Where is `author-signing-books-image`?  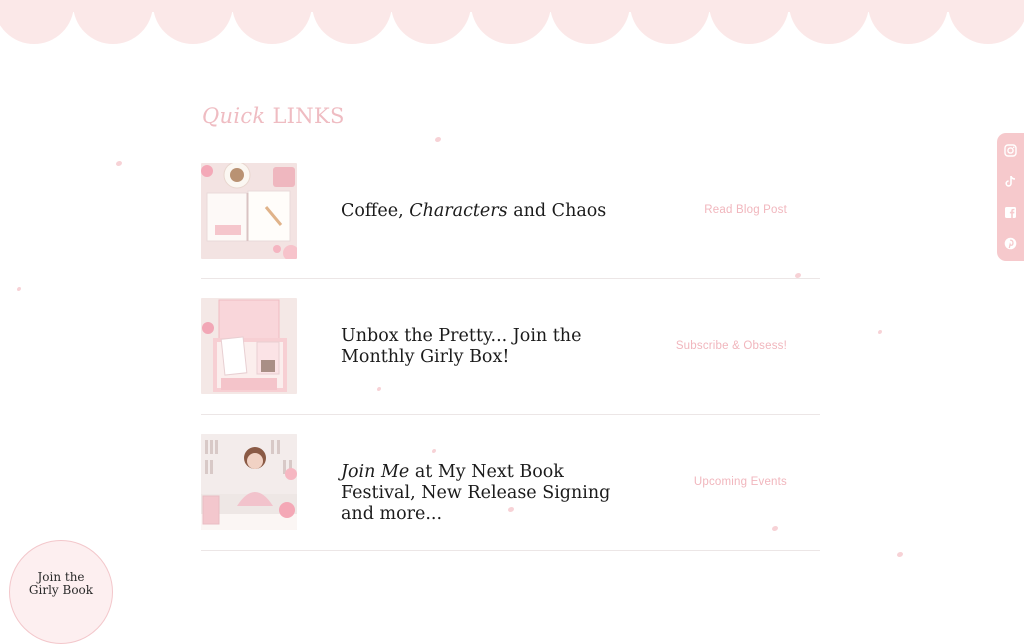
author-signing-books-image is located at coordinates (249, 482).